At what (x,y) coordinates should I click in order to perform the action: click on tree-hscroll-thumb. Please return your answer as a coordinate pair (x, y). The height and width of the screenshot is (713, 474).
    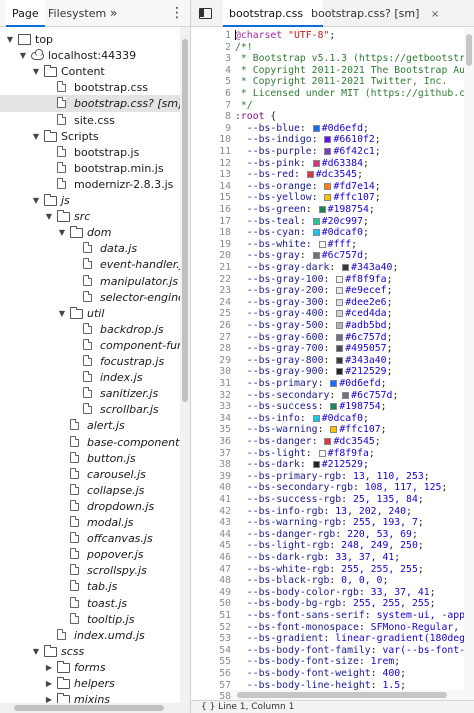
    Looking at the image, I should click on (89, 708).